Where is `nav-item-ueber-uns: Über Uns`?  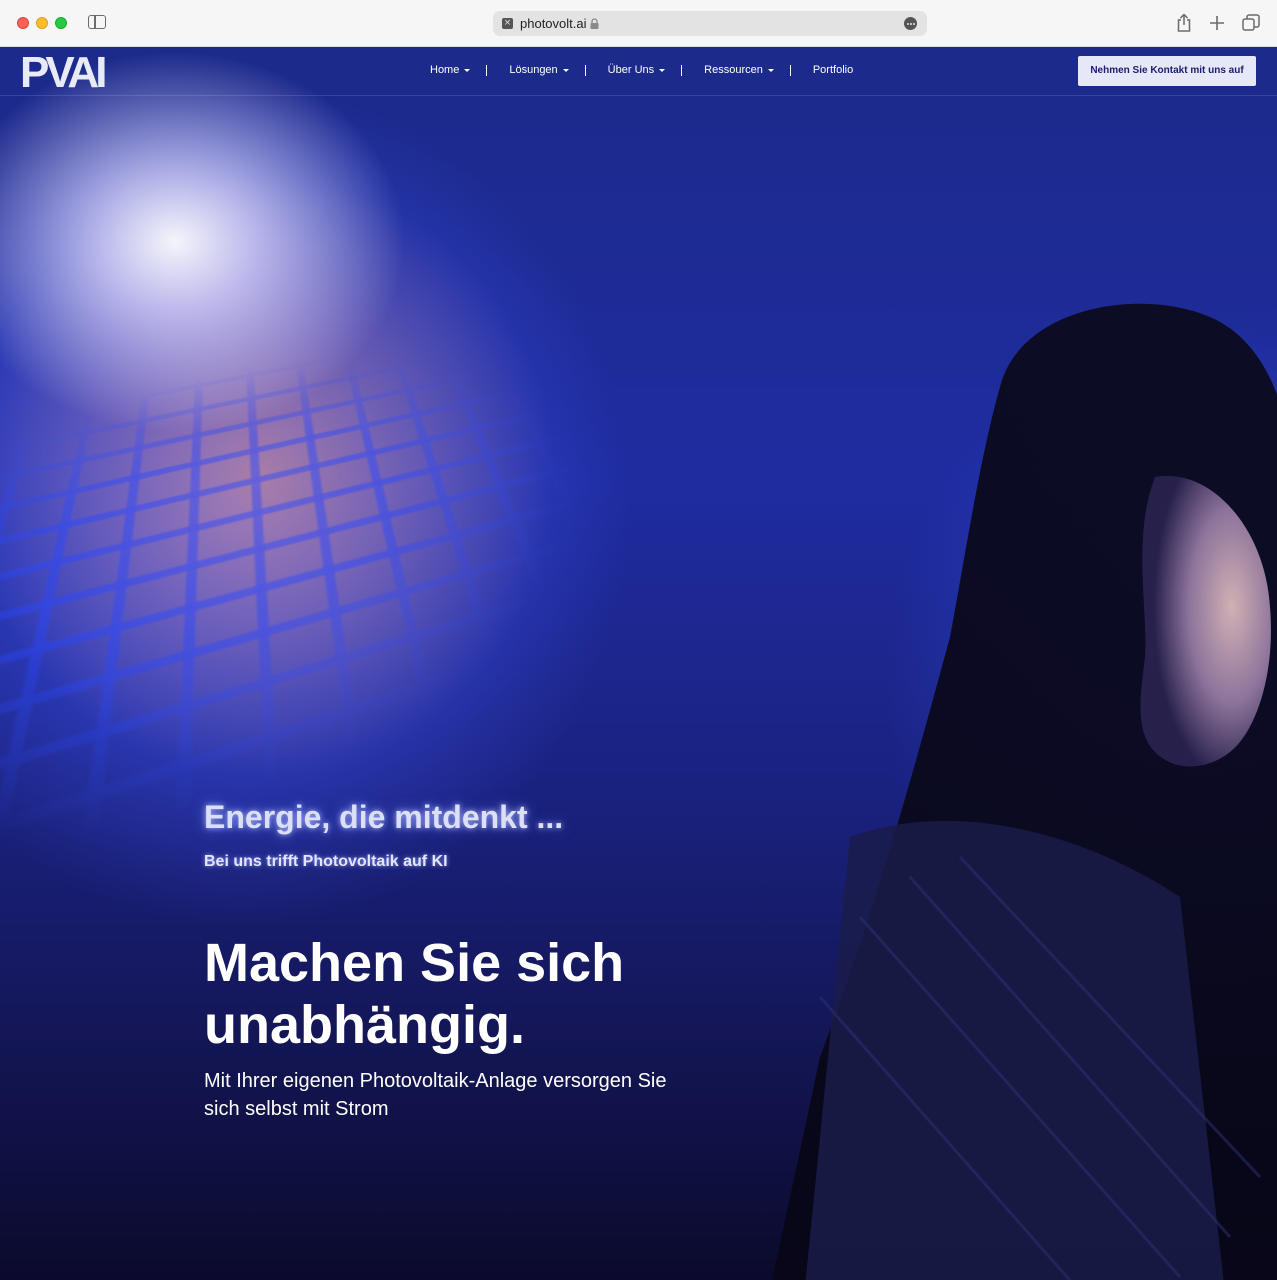
nav-item-ueber-uns: Über Uns is located at coordinates (636, 70).